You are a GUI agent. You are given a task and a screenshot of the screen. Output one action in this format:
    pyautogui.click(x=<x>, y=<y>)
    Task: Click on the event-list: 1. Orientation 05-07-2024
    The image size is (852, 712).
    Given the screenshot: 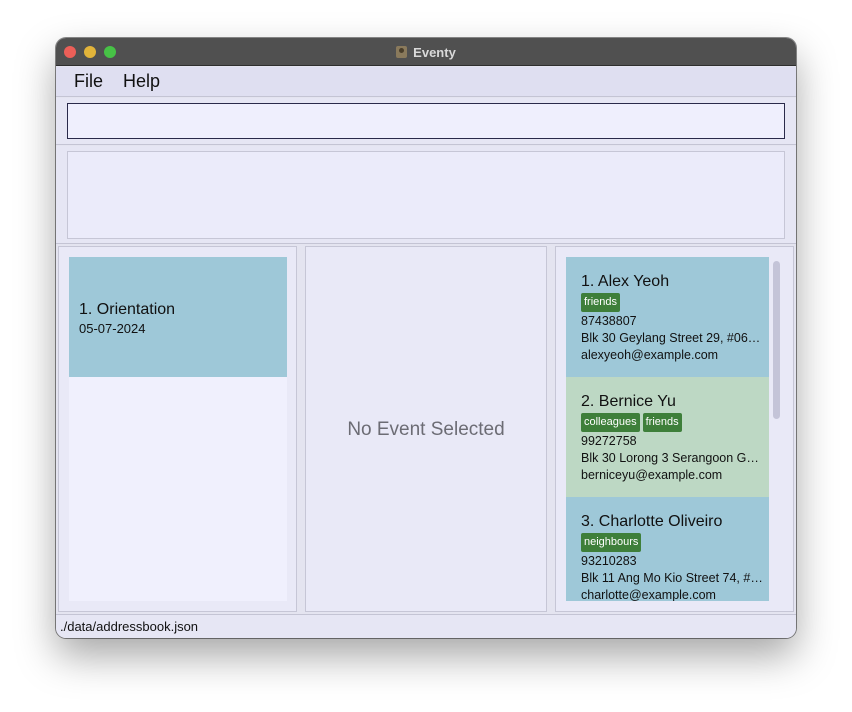 What is the action you would take?
    pyautogui.click(x=178, y=429)
    